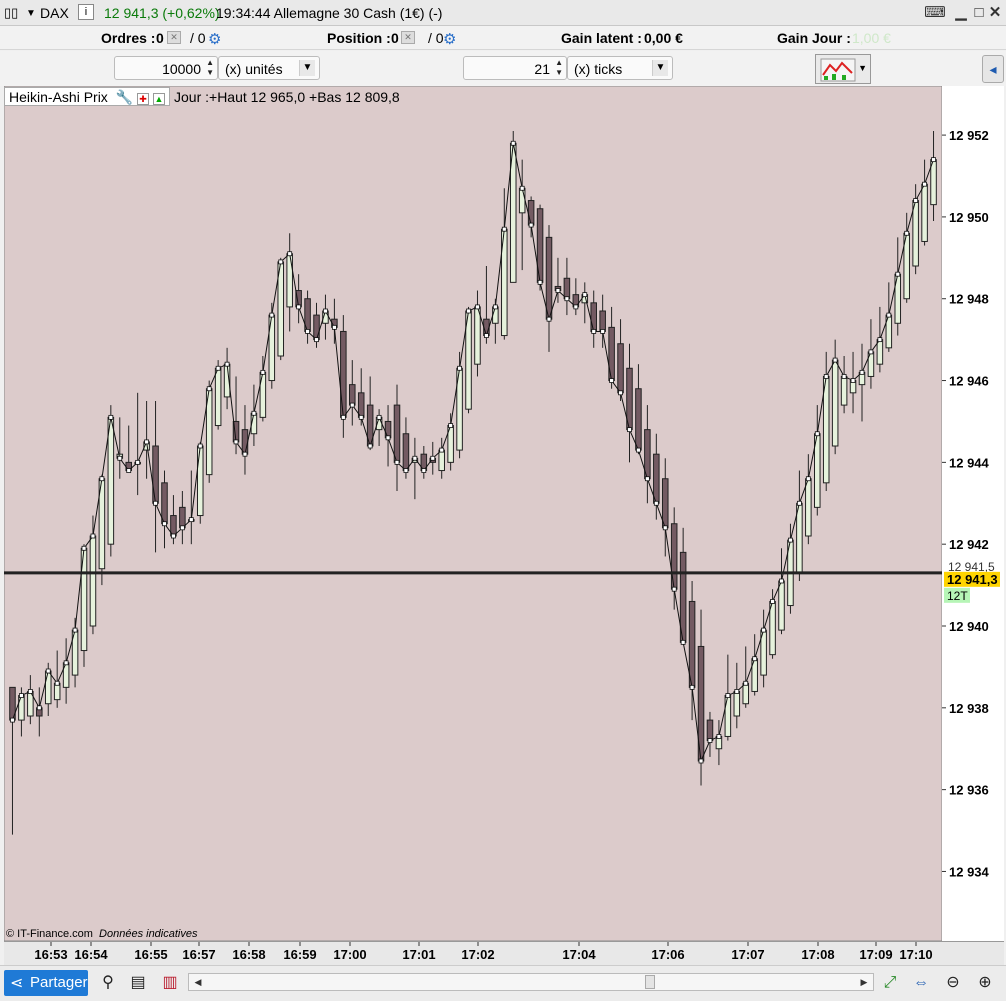 This screenshot has width=1006, height=1001. I want to click on time-axis-label: 16:54, so click(91, 954).